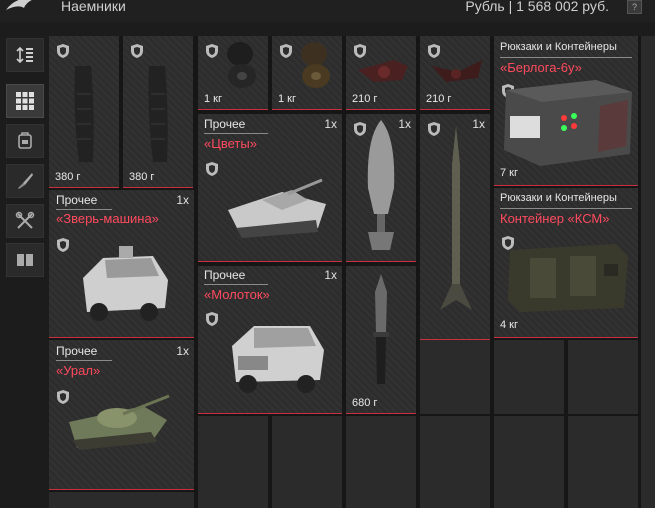  I want to click on page-title: Наемники, so click(93, 7).